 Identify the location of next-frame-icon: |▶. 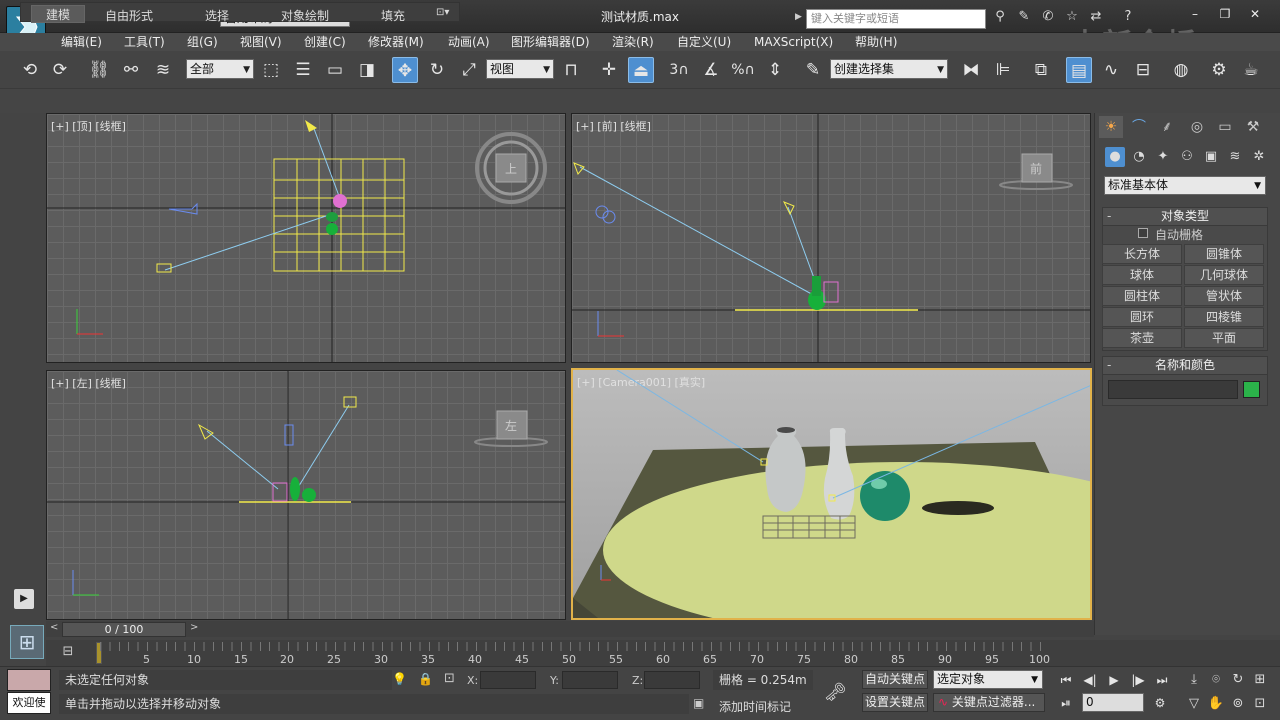
(1138, 680).